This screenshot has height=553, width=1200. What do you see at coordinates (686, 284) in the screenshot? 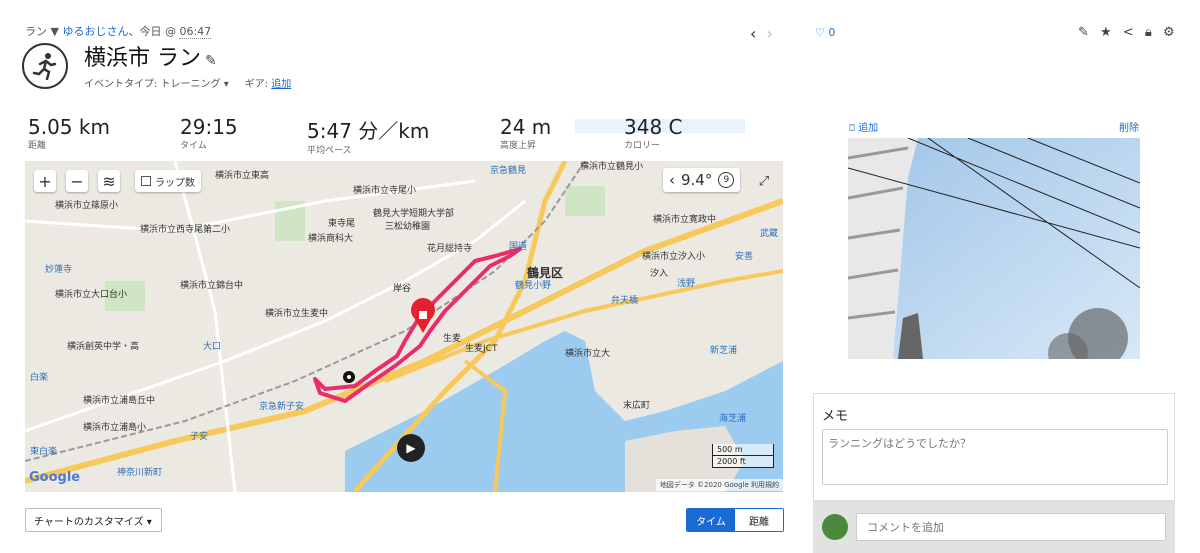
I see `map-label: 浅野` at bounding box center [686, 284].